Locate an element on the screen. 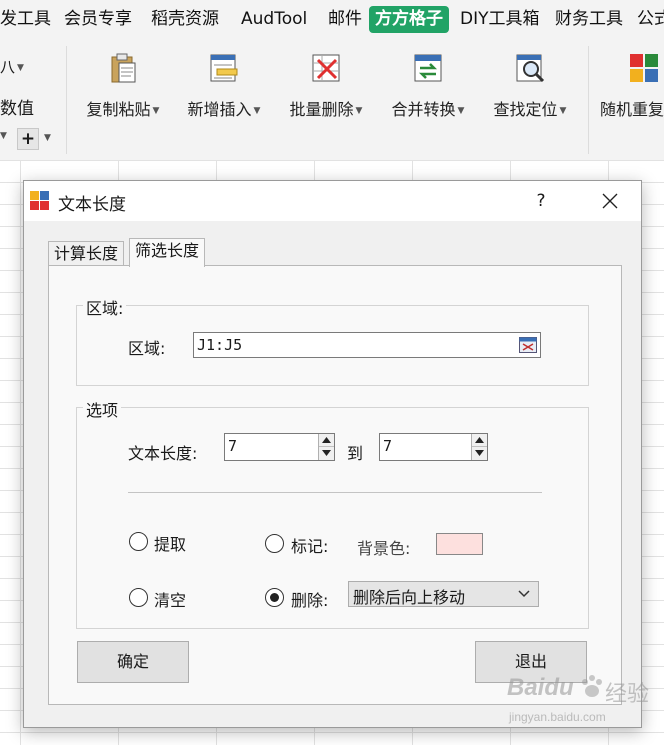 This screenshot has height=745, width=664. delete-mode-select: 删除后向上移动 is located at coordinates (443, 594).